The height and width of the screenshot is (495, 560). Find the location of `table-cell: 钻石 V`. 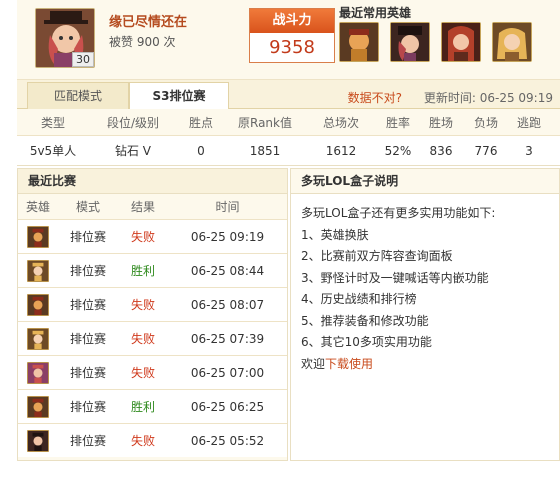

table-cell: 钻石 V is located at coordinates (133, 151).